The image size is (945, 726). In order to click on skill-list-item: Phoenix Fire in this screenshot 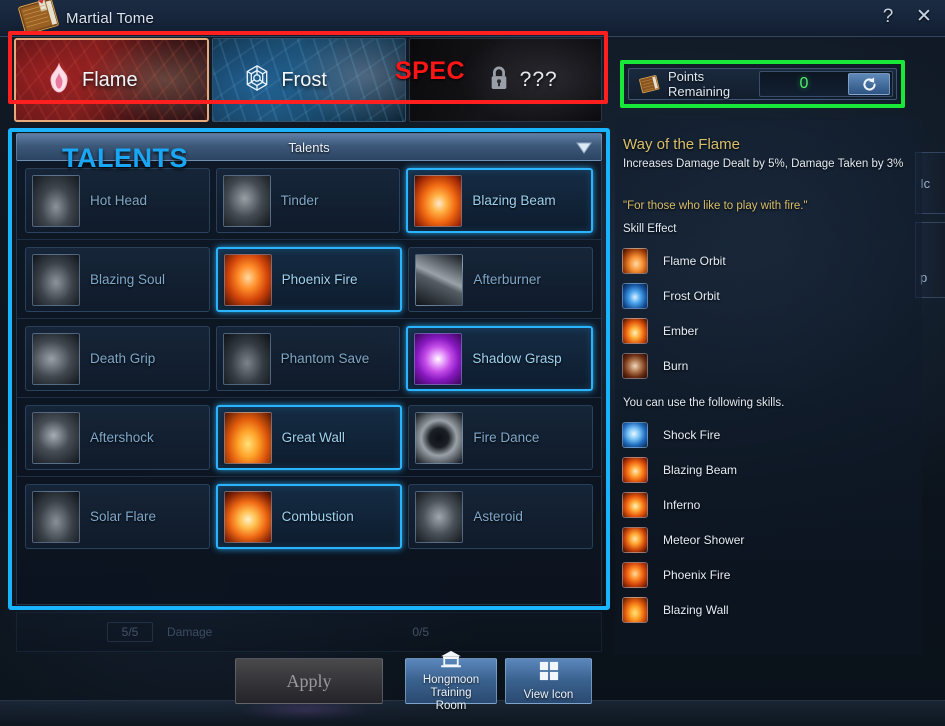, I will do `click(772, 574)`.